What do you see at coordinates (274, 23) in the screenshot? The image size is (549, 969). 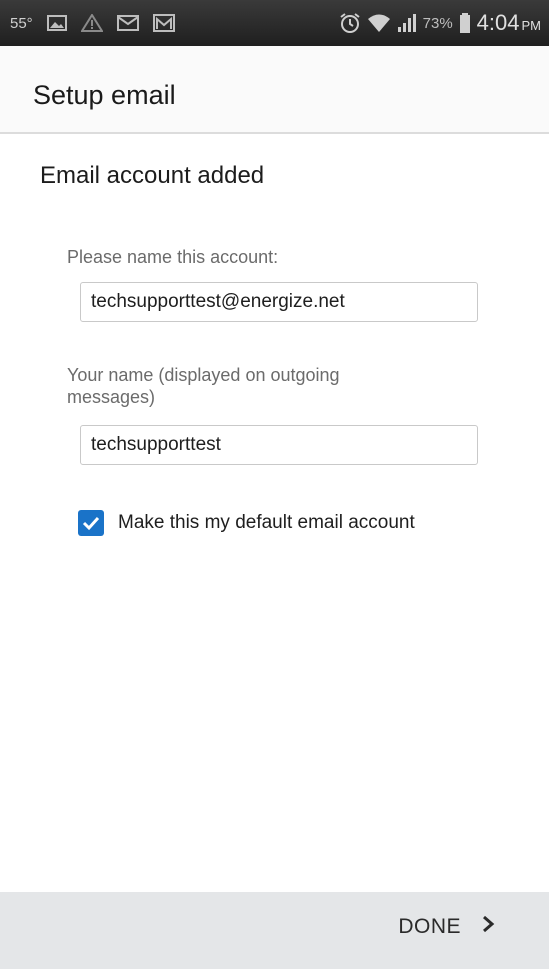 I see `status-bar: 55° 73% 4:04 PM` at bounding box center [274, 23].